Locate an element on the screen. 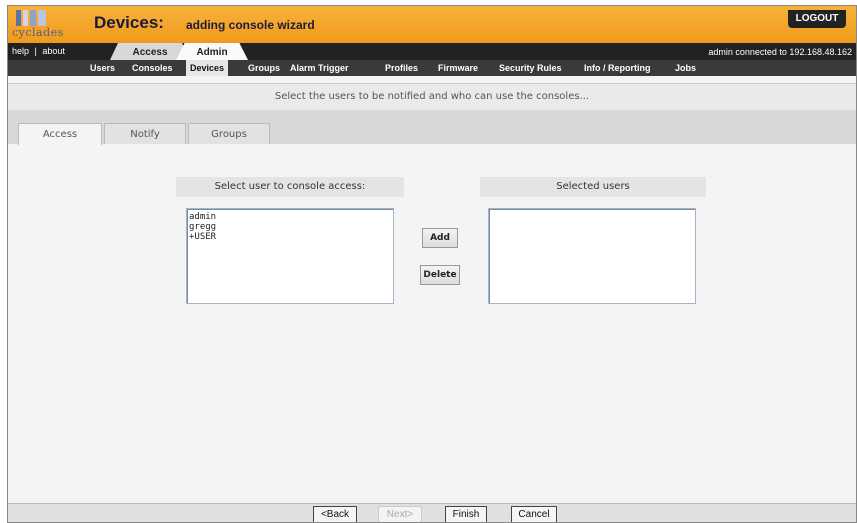 The height and width of the screenshot is (523, 857). connection-status: admin connected to 192.168.48.162 is located at coordinates (780, 52).